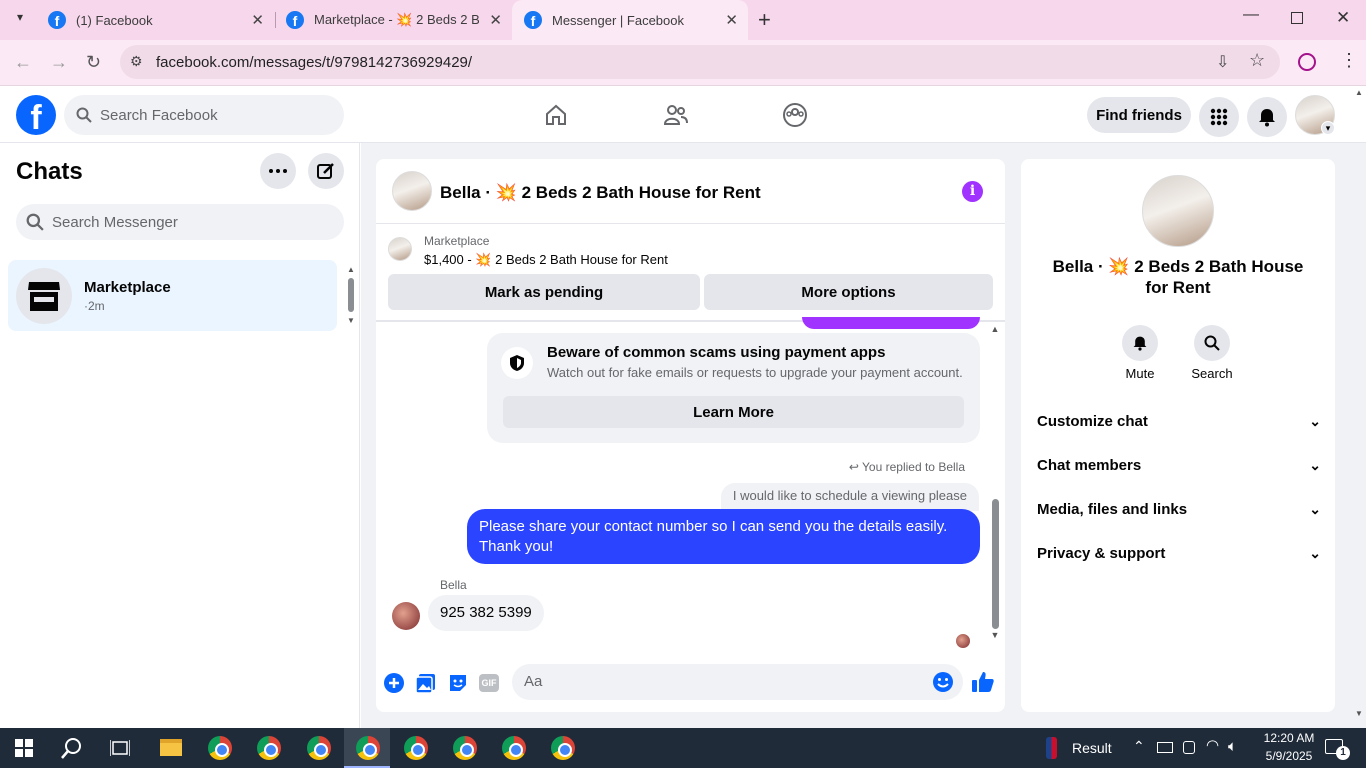 Image resolution: width=1366 pixels, height=768 pixels. I want to click on menu-button, so click(1219, 117).